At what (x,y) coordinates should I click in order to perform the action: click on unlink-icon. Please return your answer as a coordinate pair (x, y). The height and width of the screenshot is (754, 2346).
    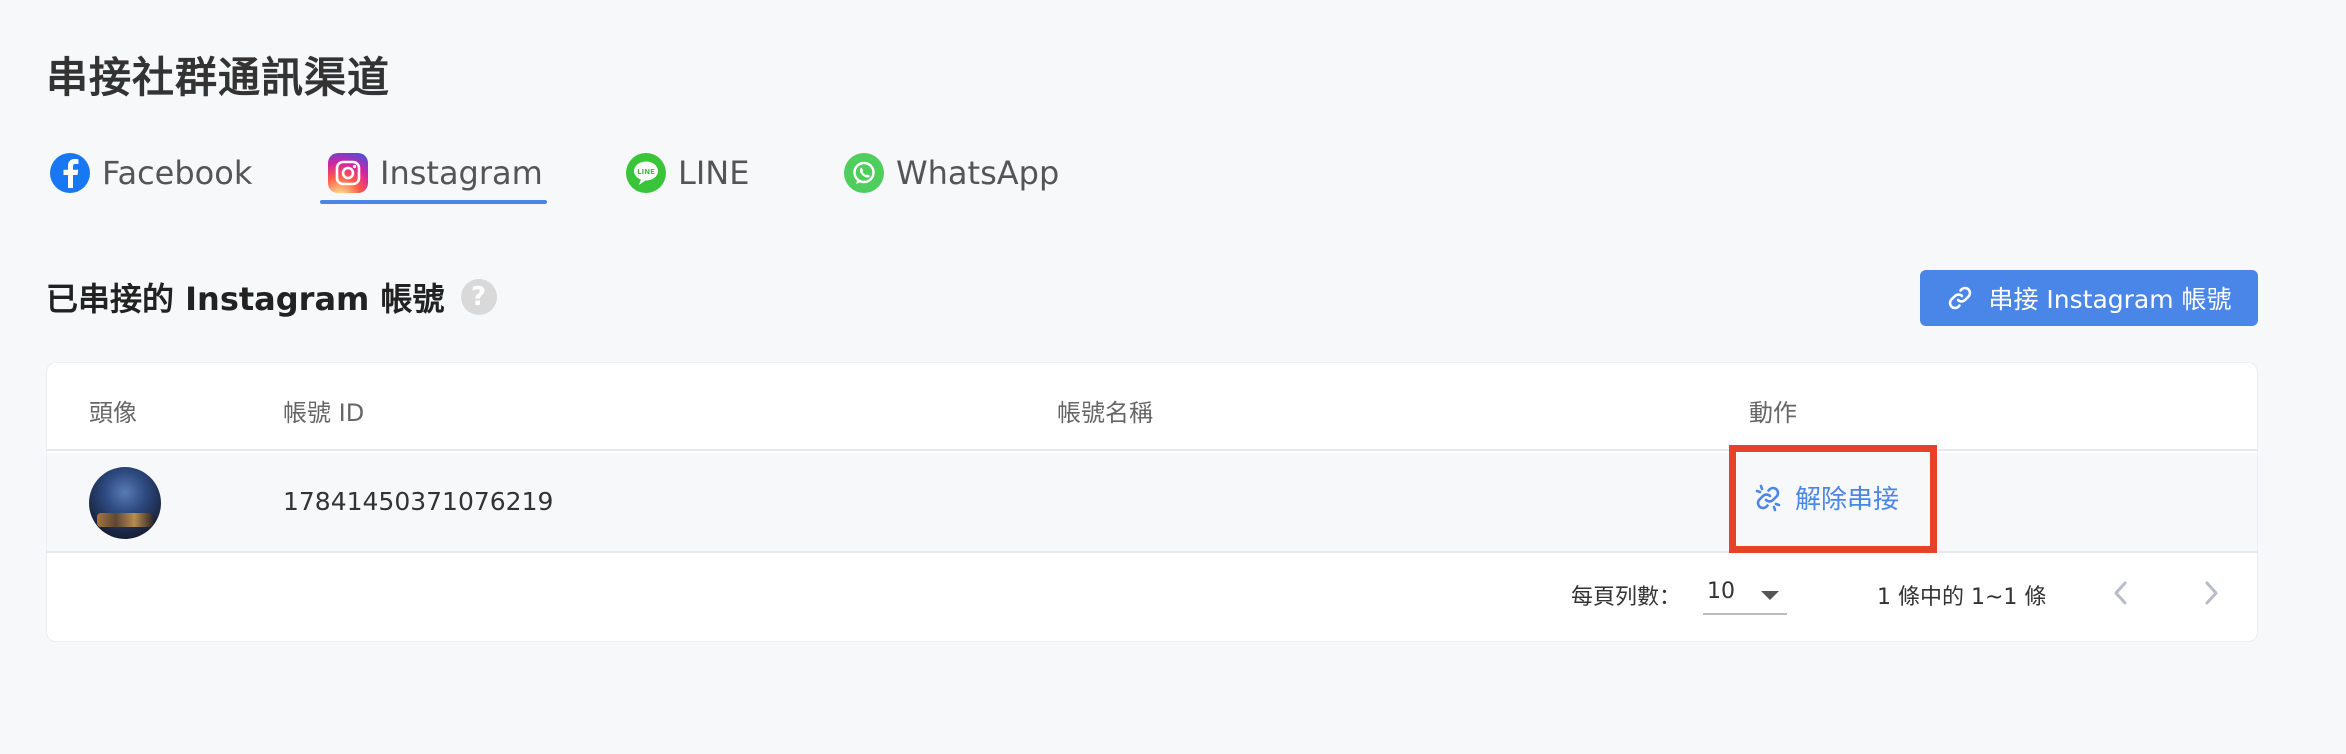
    Looking at the image, I should click on (1768, 498).